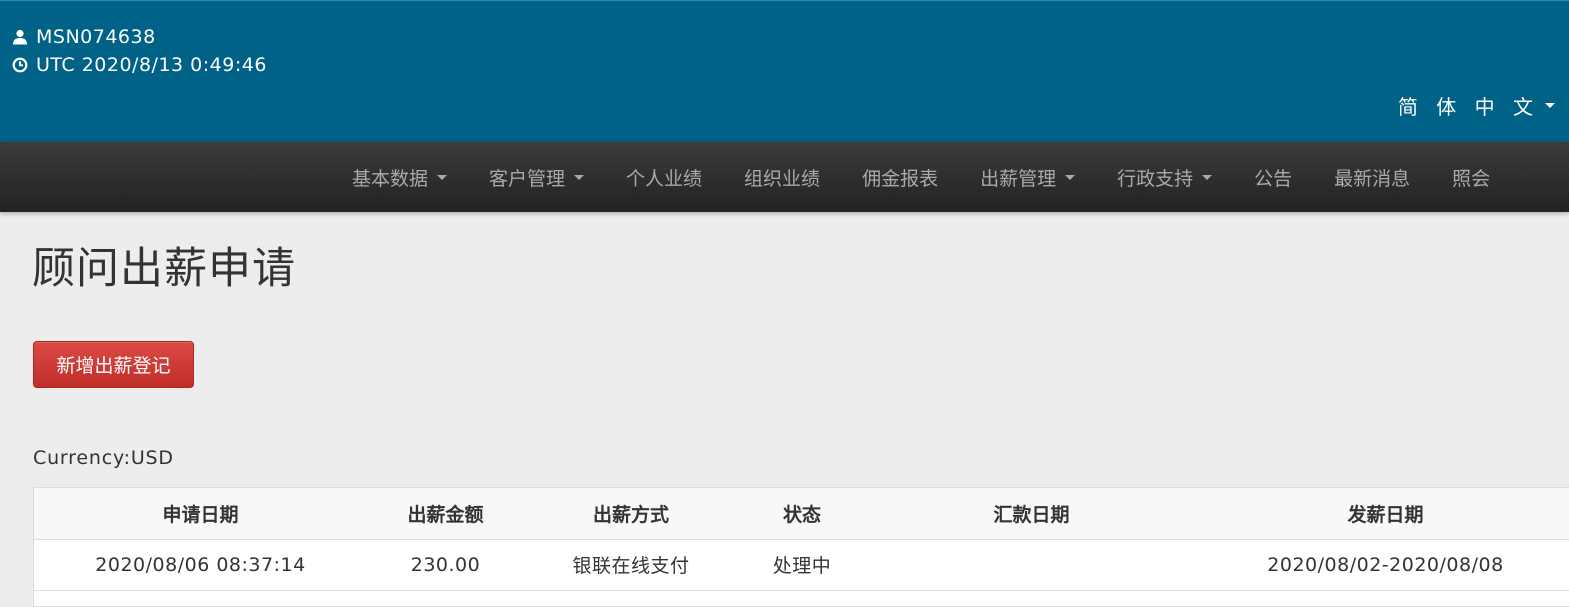 This screenshot has height=607, width=1569. I want to click on language-label: 简 体 中 文, so click(1468, 106).